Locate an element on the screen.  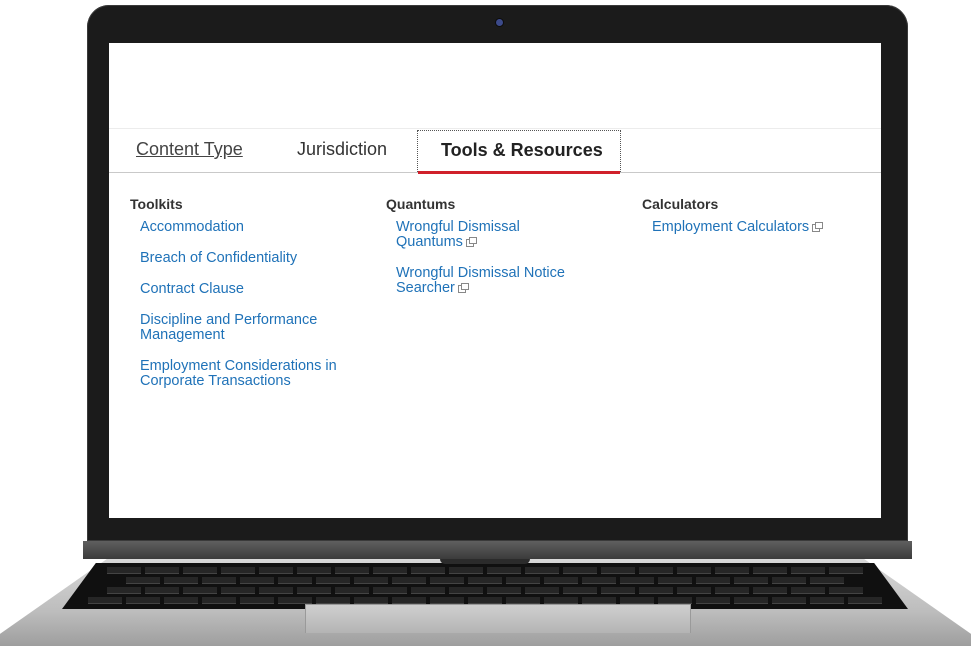
lid-notch is located at coordinates (485, 561).